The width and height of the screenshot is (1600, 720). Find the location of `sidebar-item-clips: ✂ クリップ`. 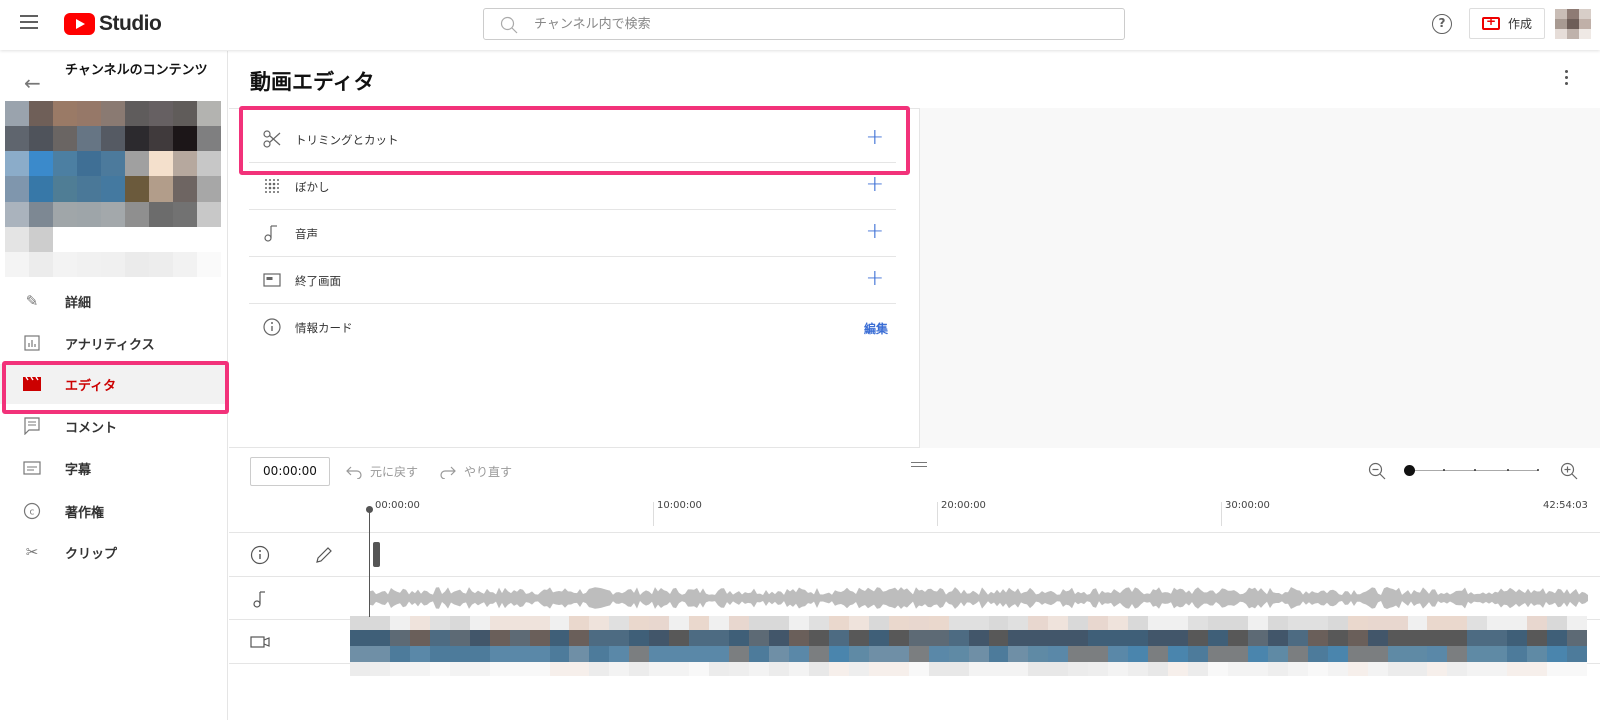

sidebar-item-clips: ✂ クリップ is located at coordinates (114, 552).